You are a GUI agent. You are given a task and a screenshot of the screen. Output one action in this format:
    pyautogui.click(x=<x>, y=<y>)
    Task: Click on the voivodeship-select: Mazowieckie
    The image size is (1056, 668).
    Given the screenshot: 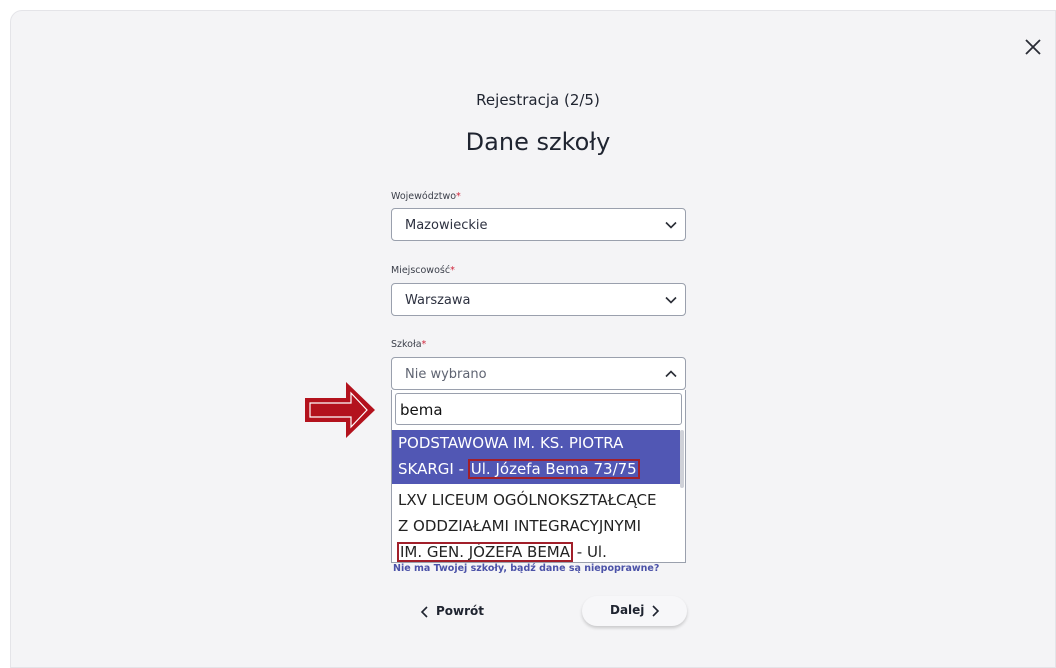 What is the action you would take?
    pyautogui.click(x=538, y=224)
    